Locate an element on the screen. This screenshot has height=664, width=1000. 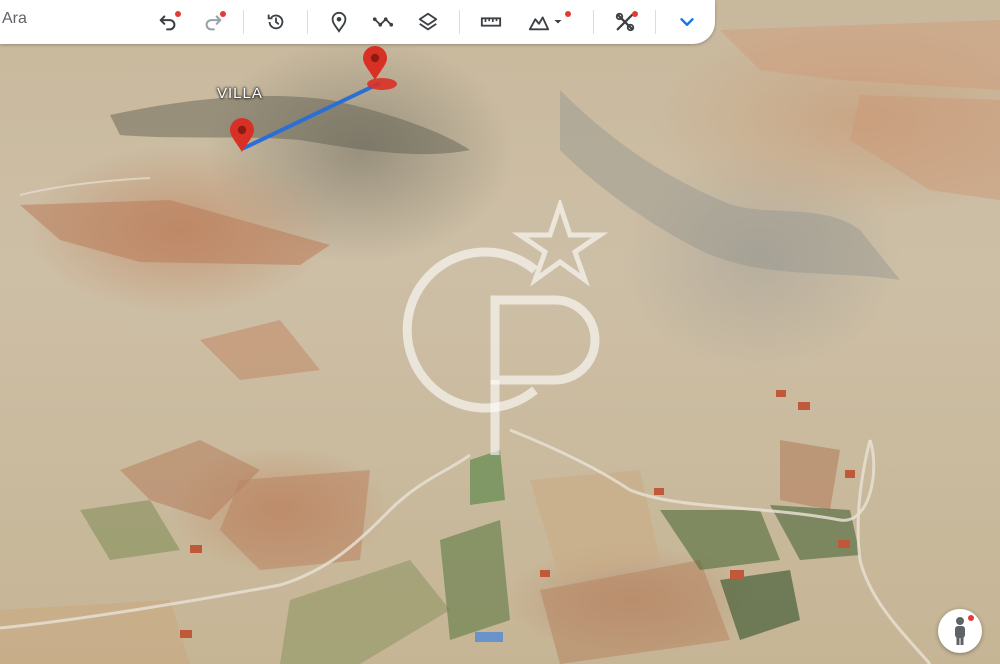
search-input: Ara is located at coordinates (14, 19).